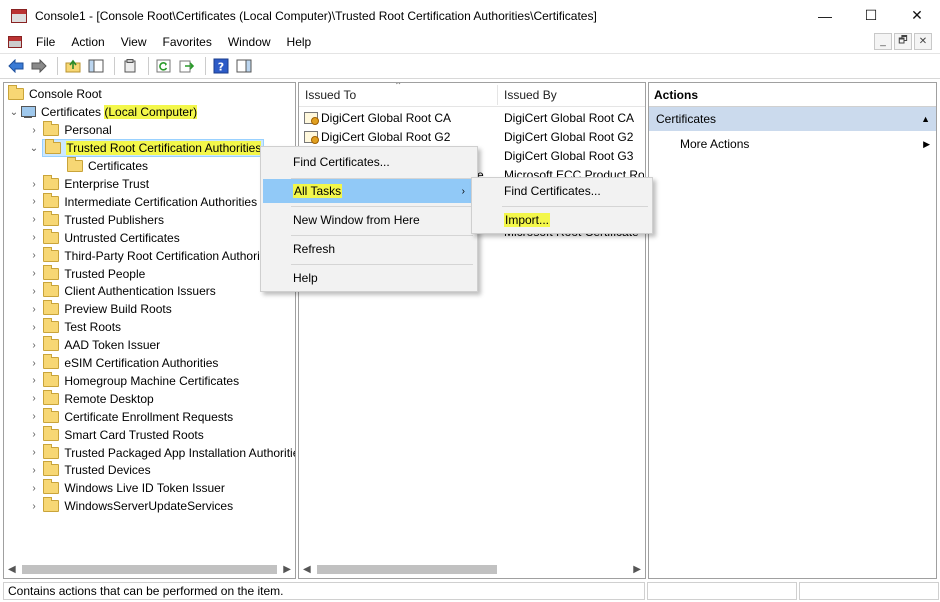  I want to click on ctx-refresh: Refresh, so click(369, 249).